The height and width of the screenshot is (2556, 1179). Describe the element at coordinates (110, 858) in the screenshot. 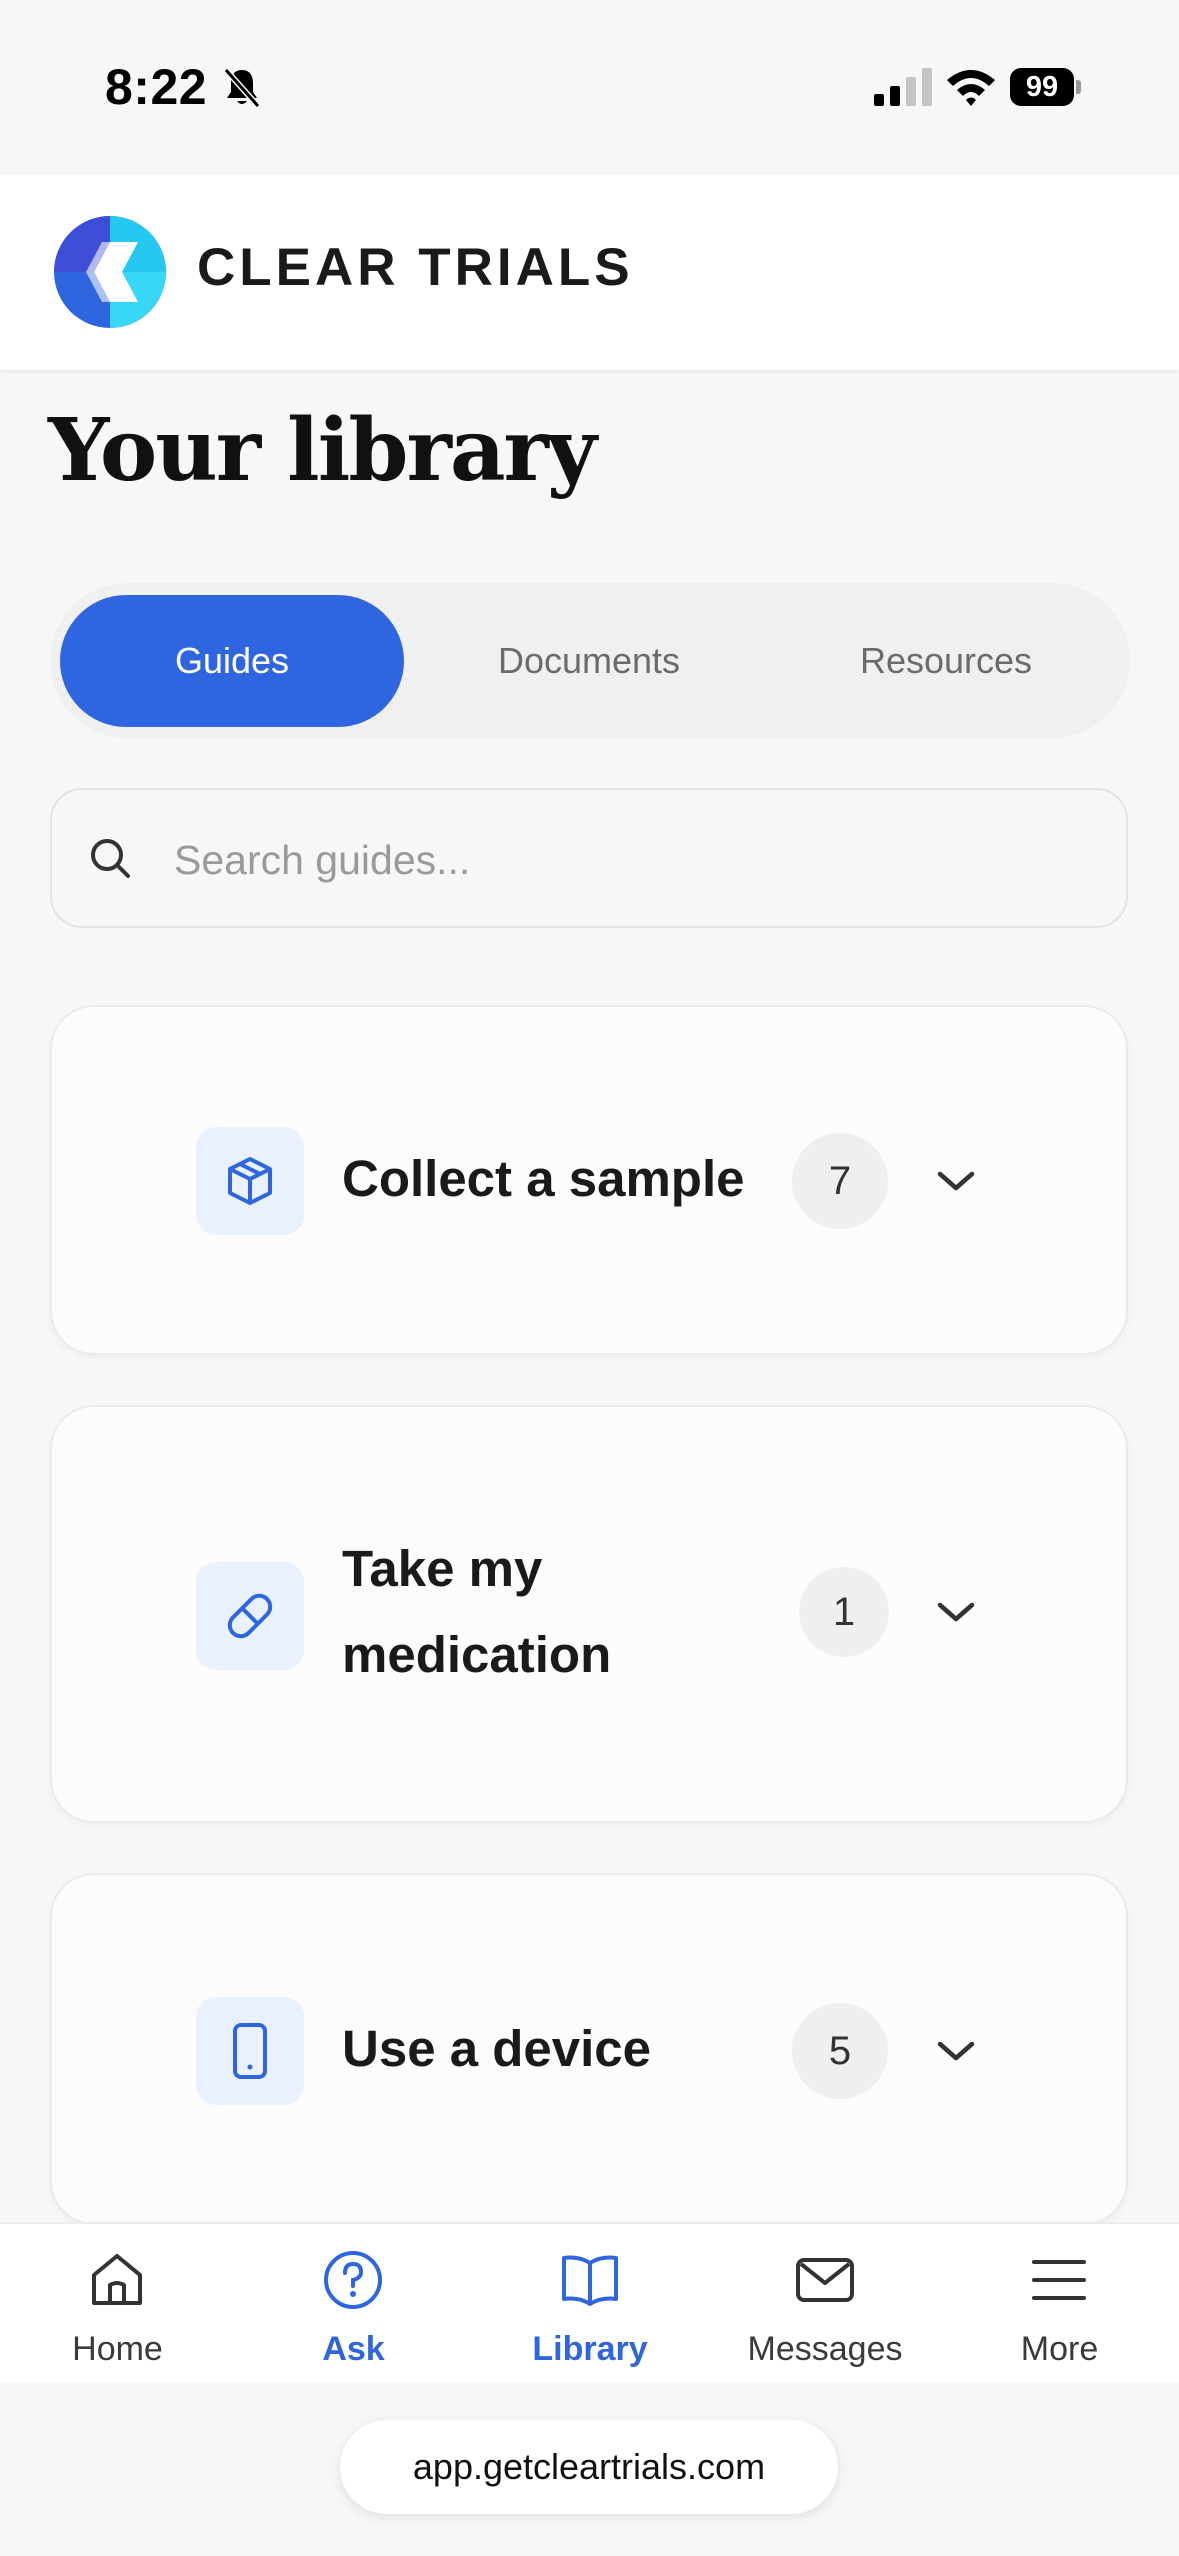

I see `search-icon` at that location.